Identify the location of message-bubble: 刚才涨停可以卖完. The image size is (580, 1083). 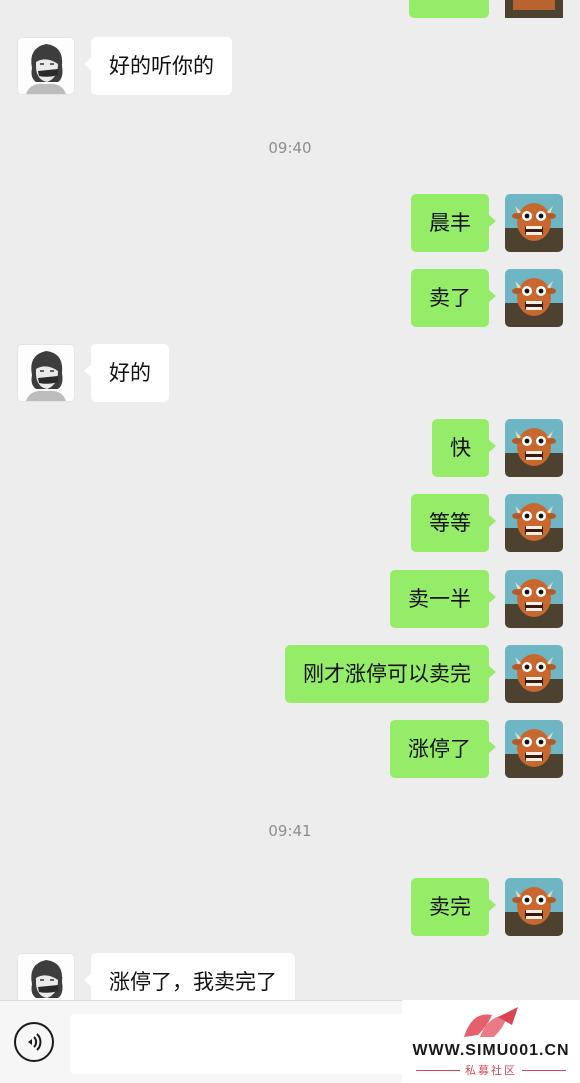
(390, 674).